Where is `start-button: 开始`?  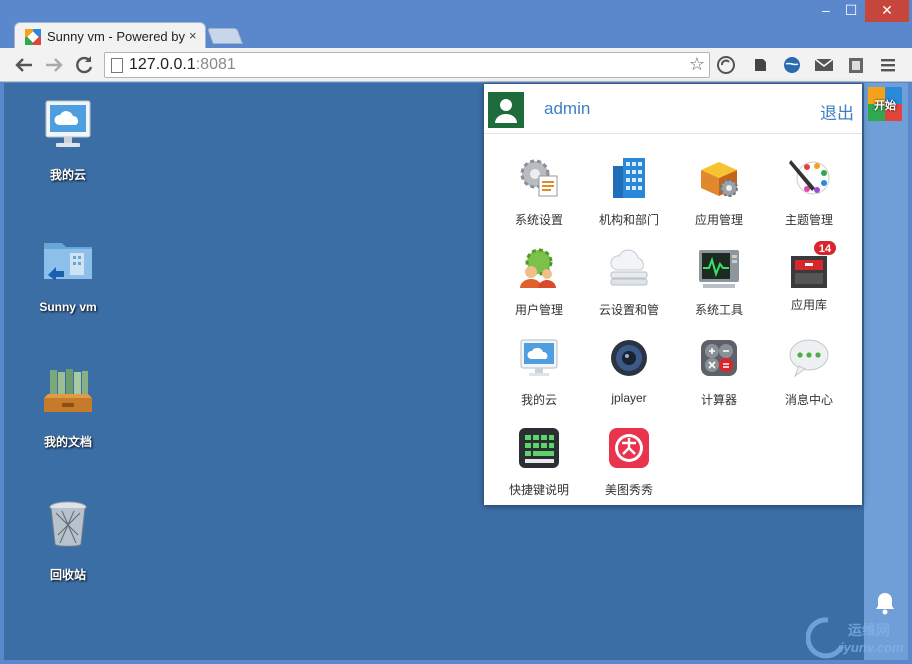 start-button: 开始 is located at coordinates (885, 104).